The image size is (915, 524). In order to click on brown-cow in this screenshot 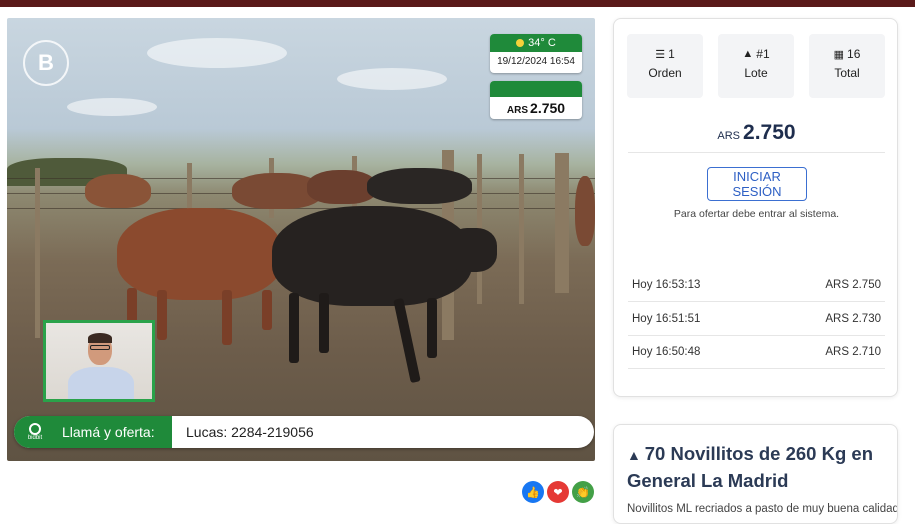, I will do `click(199, 254)`.